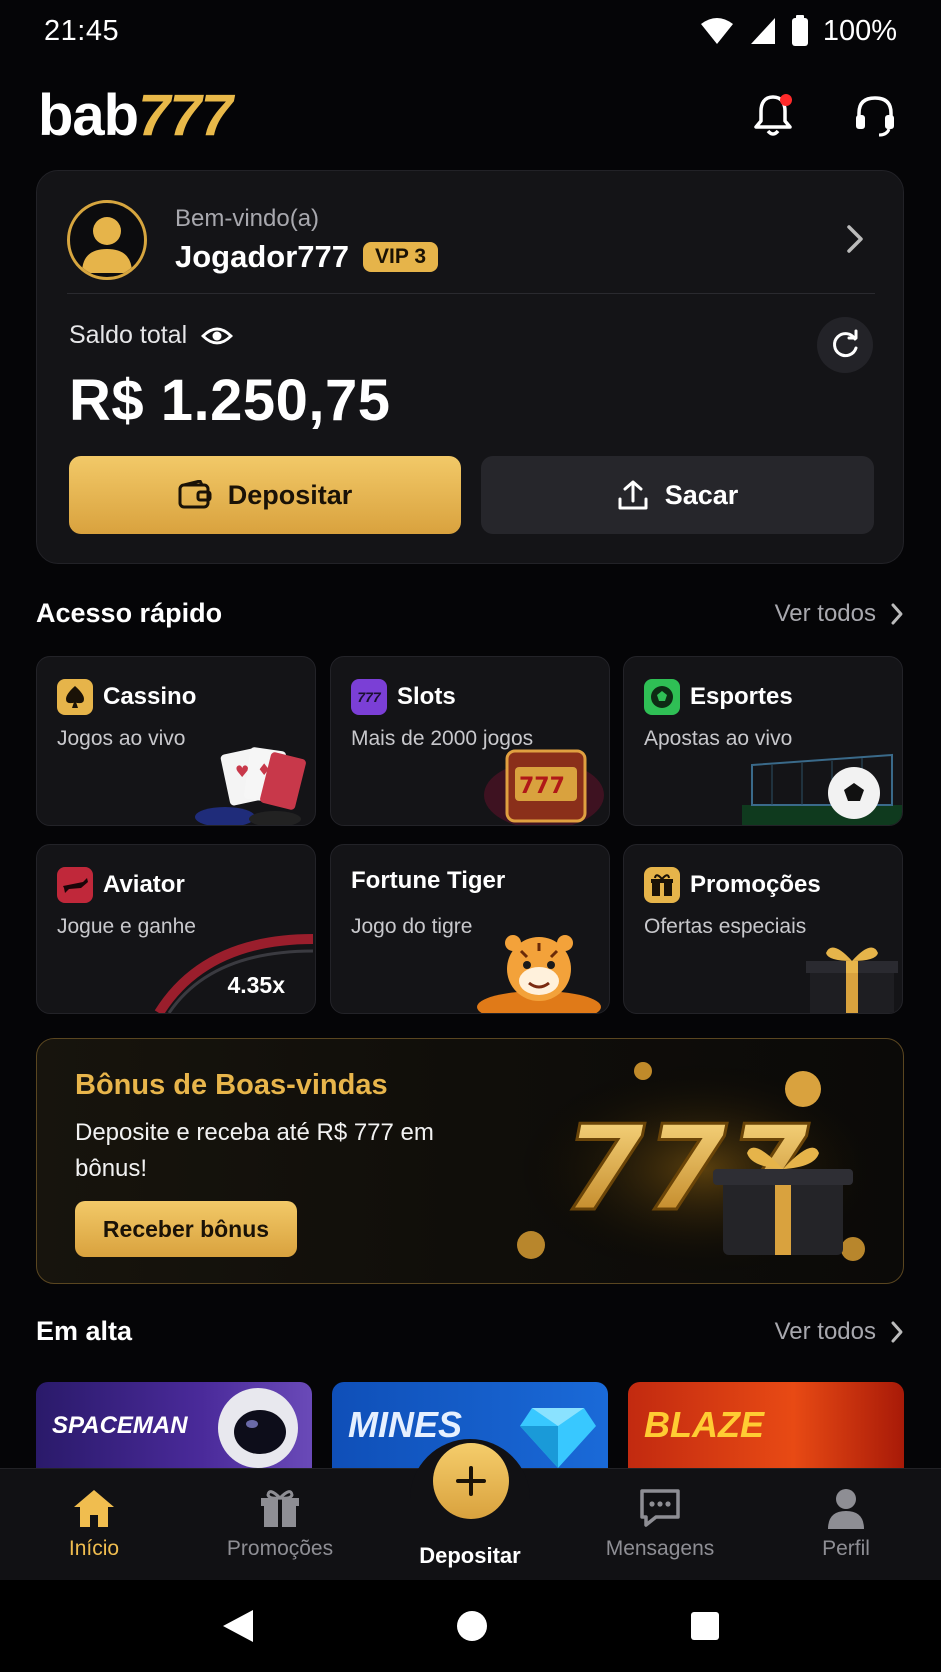 This screenshot has width=941, height=1672. What do you see at coordinates (471, 1481) in the screenshot?
I see `nav-deposit-button` at bounding box center [471, 1481].